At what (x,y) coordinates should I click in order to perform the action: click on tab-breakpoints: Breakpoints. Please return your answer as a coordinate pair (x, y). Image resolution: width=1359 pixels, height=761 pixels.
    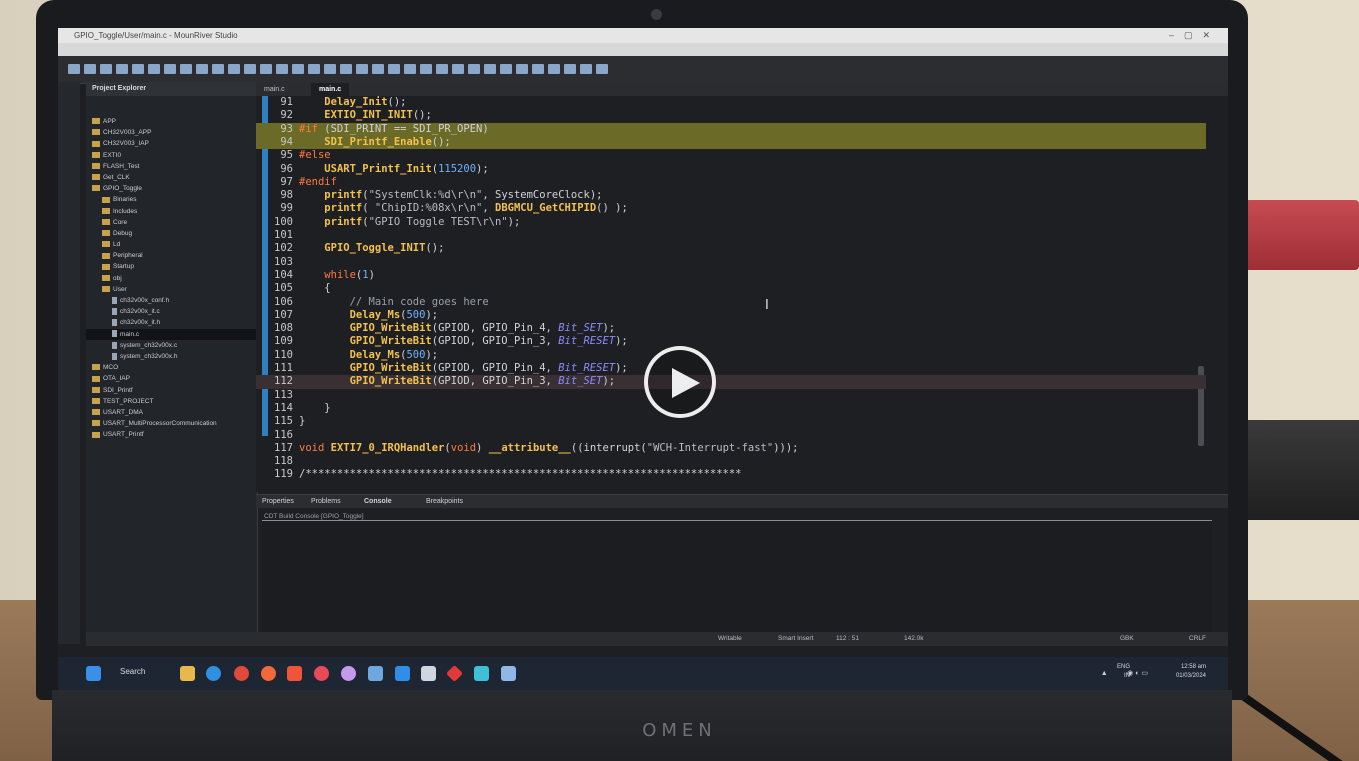
    Looking at the image, I should click on (444, 502).